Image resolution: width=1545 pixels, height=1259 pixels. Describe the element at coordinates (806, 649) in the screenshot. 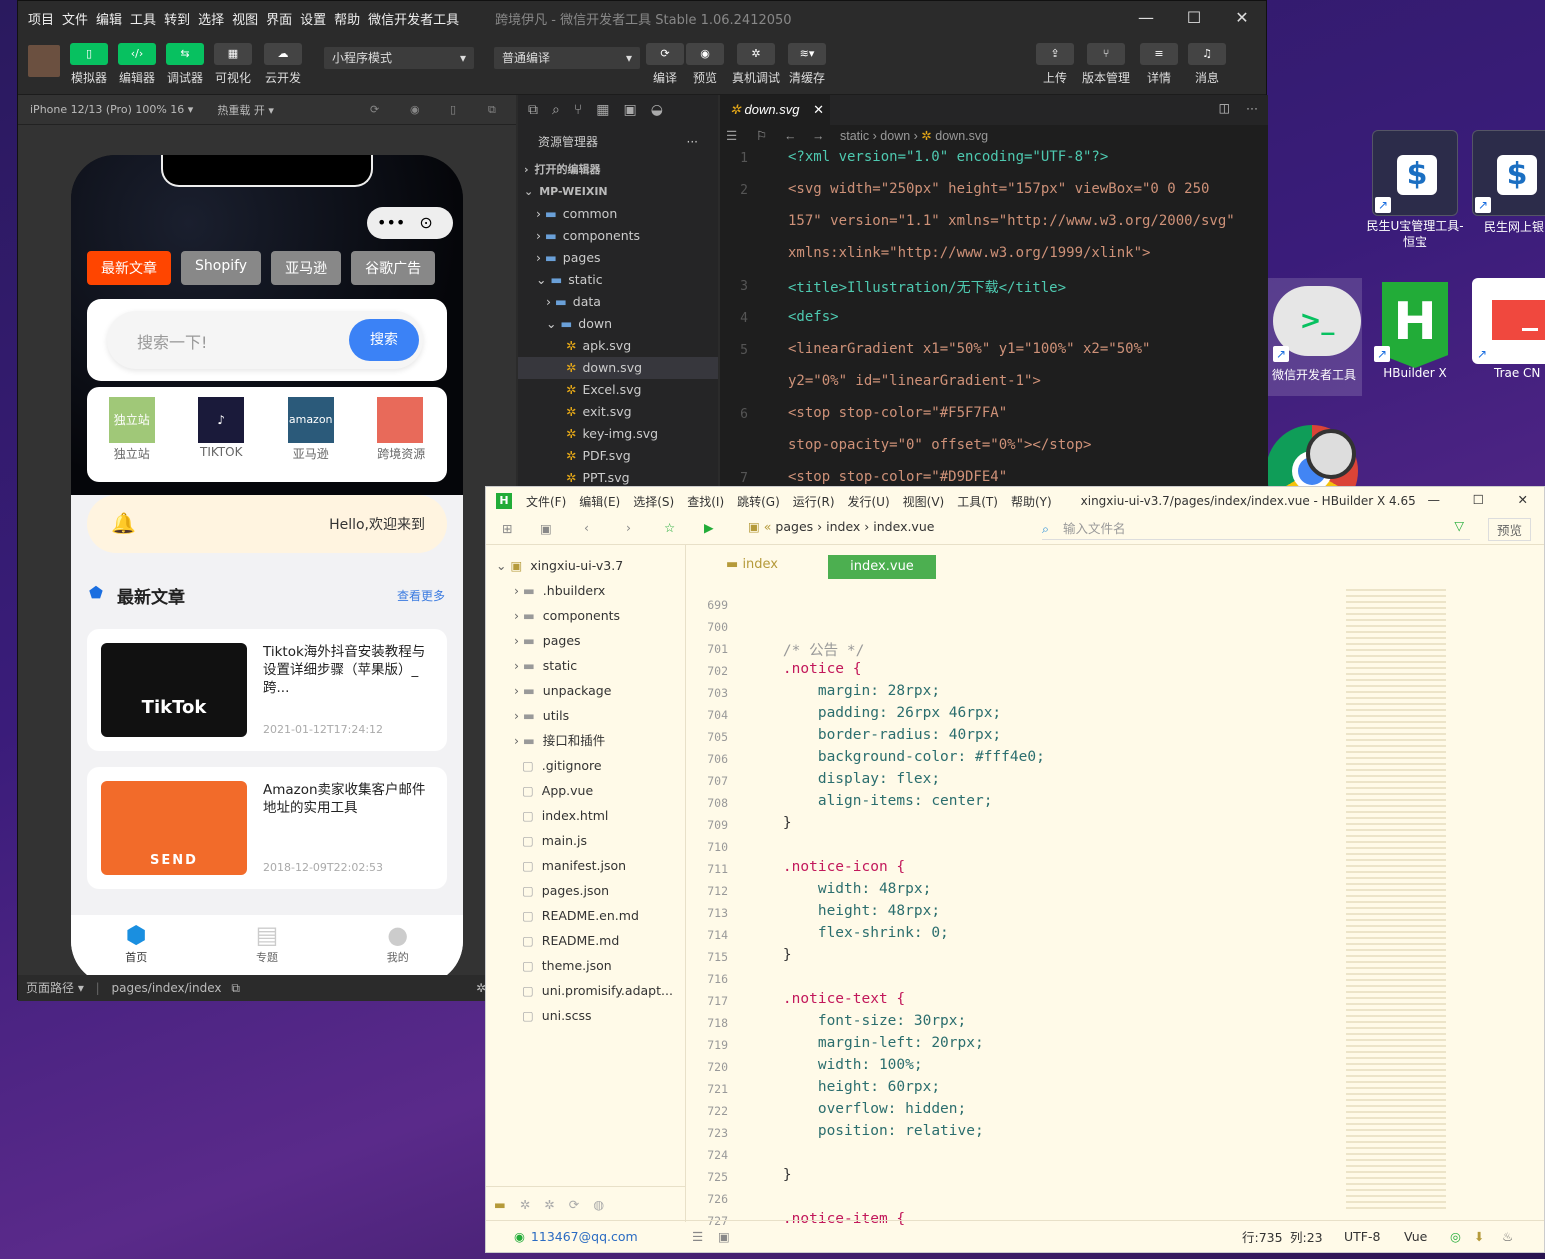

I see `code-line: /* 公告 */` at that location.